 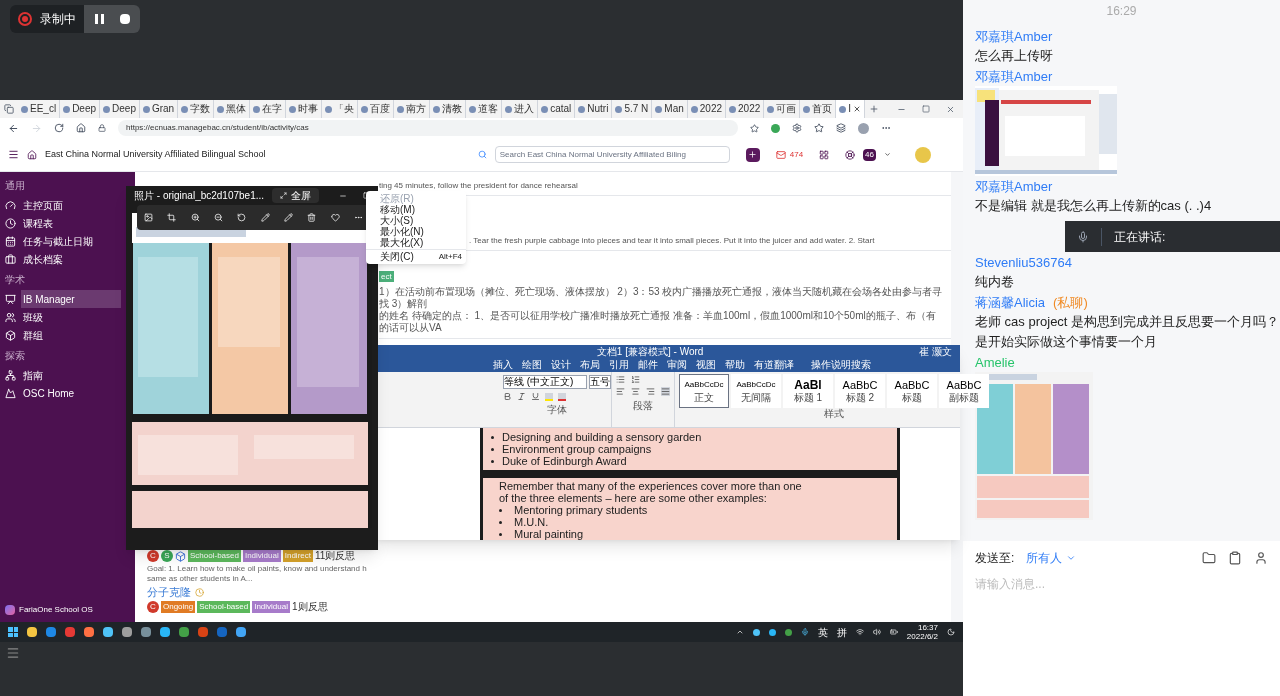 I want to click on menu-icon, so click(x=13, y=154).